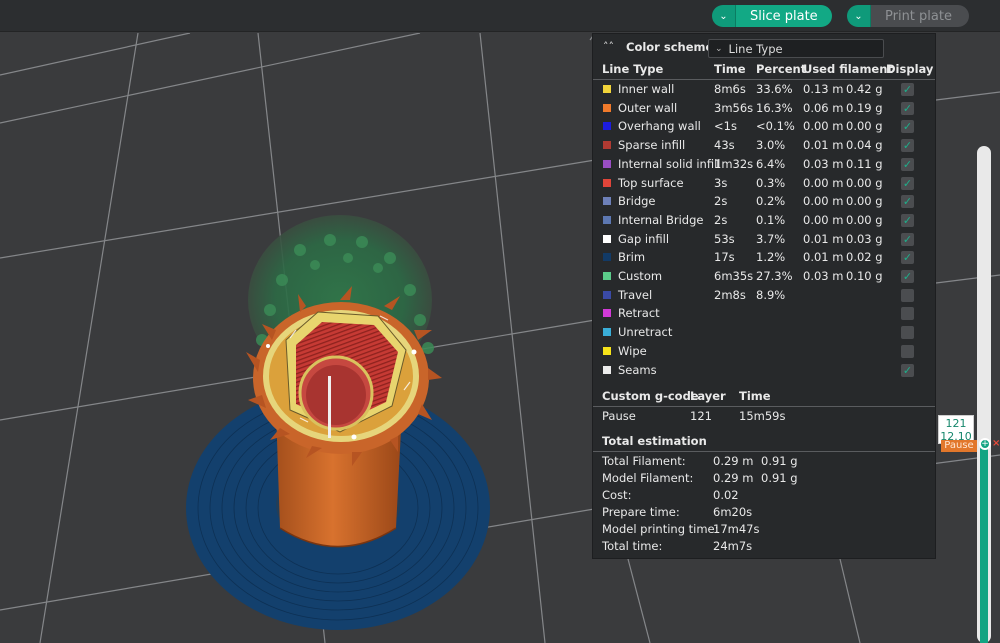 The image size is (1000, 643). Describe the element at coordinates (708, 396) in the screenshot. I see `custom-gcode-layer-header: Layer` at that location.